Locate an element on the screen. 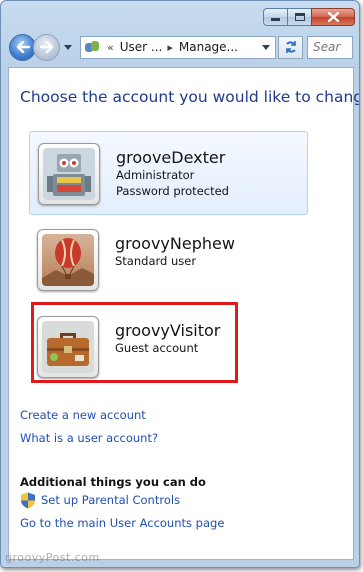 The width and height of the screenshot is (363, 572). forward-arrow-icon is located at coordinates (46, 47).